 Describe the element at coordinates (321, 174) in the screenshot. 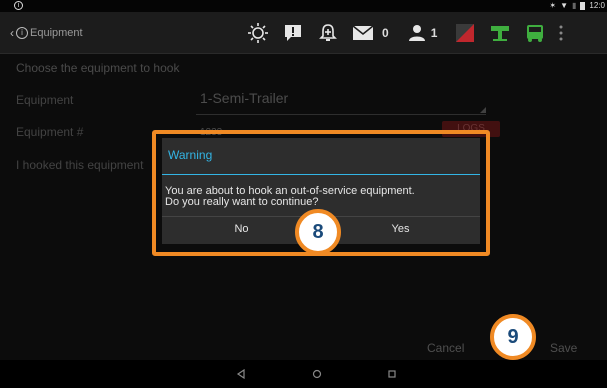

I see `dialog-divider` at that location.